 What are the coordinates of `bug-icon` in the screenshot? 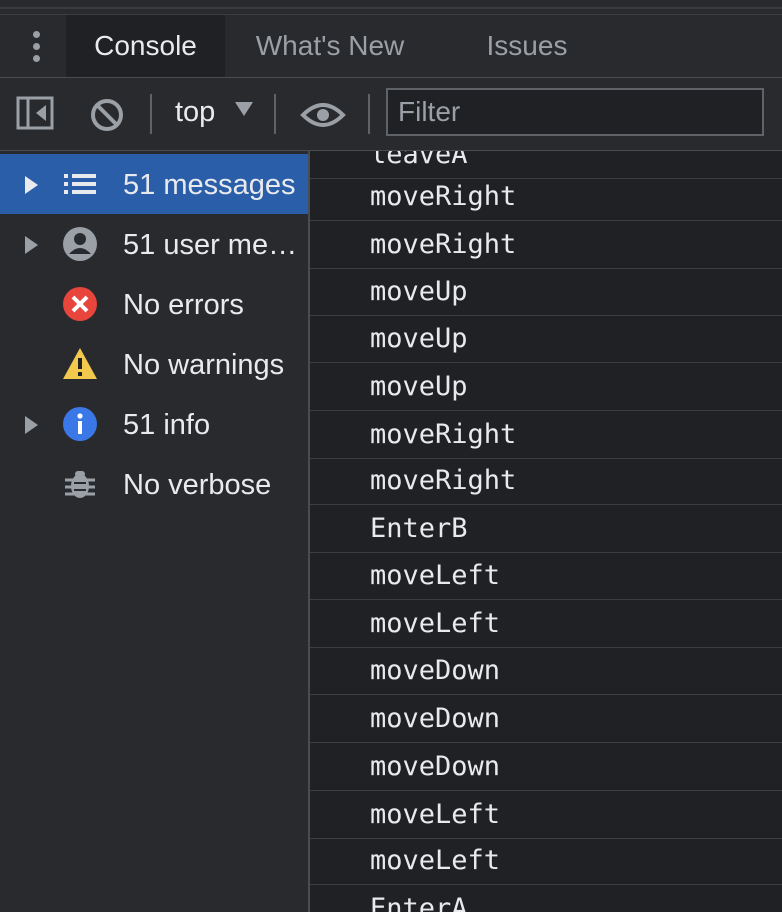 It's located at (80, 484).